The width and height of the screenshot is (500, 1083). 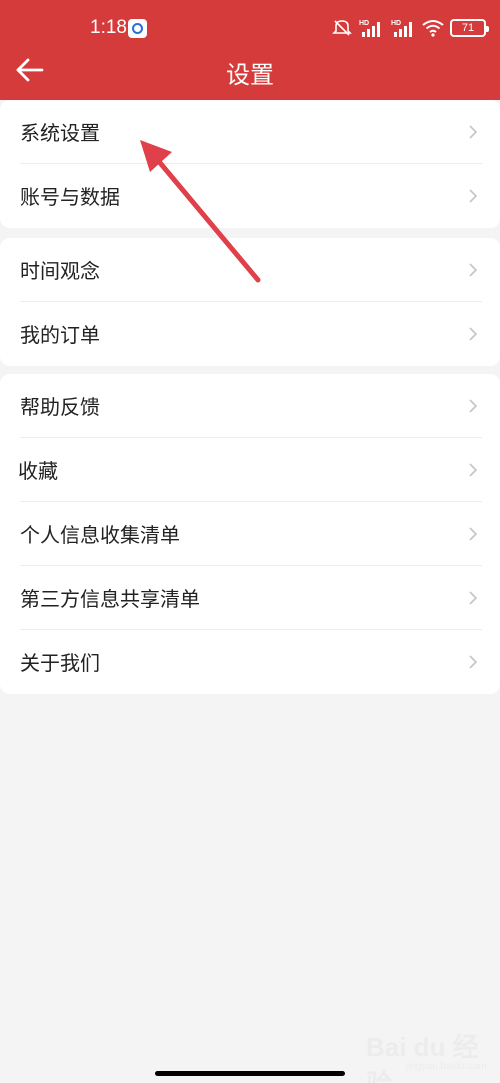 What do you see at coordinates (250, 270) in the screenshot?
I see `settings-item-time-concept: 时间观念` at bounding box center [250, 270].